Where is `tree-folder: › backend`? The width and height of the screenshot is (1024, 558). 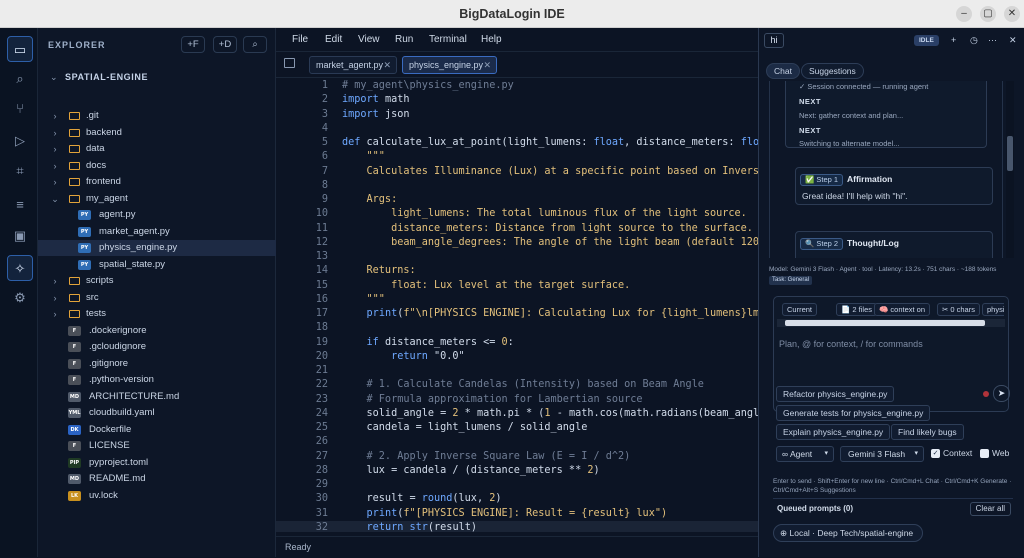 tree-folder: › backend is located at coordinates (157, 133).